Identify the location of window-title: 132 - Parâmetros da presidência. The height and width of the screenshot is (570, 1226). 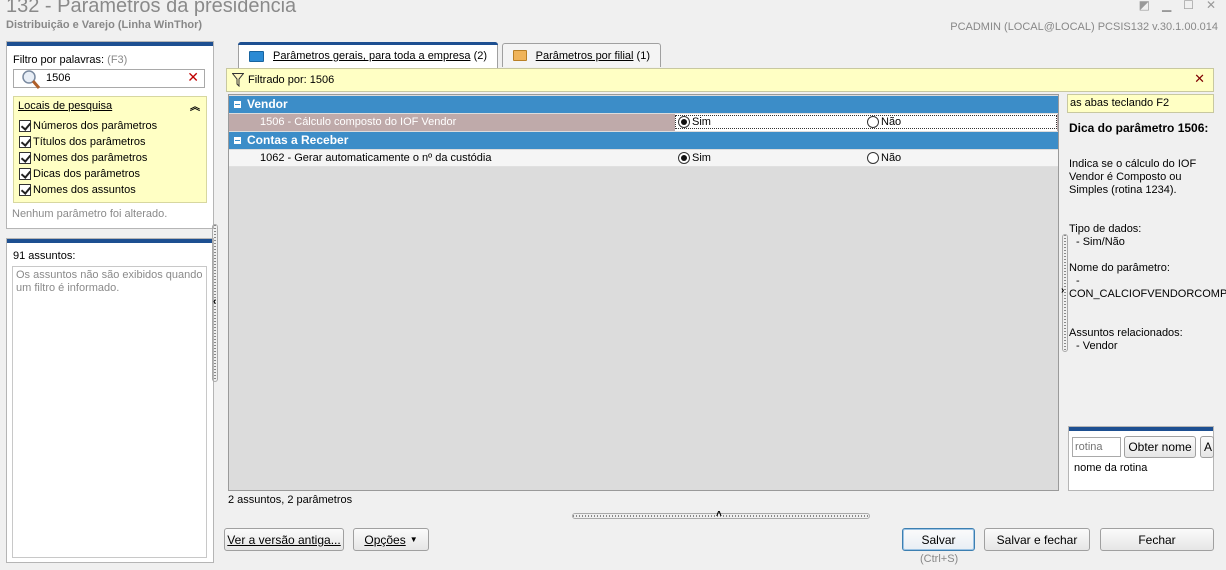
(151, 8).